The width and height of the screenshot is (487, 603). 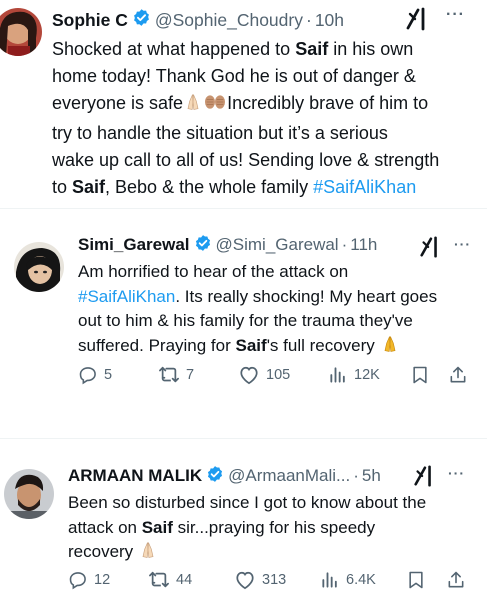 What do you see at coordinates (176, 375) in the screenshot?
I see `repost-button: 7` at bounding box center [176, 375].